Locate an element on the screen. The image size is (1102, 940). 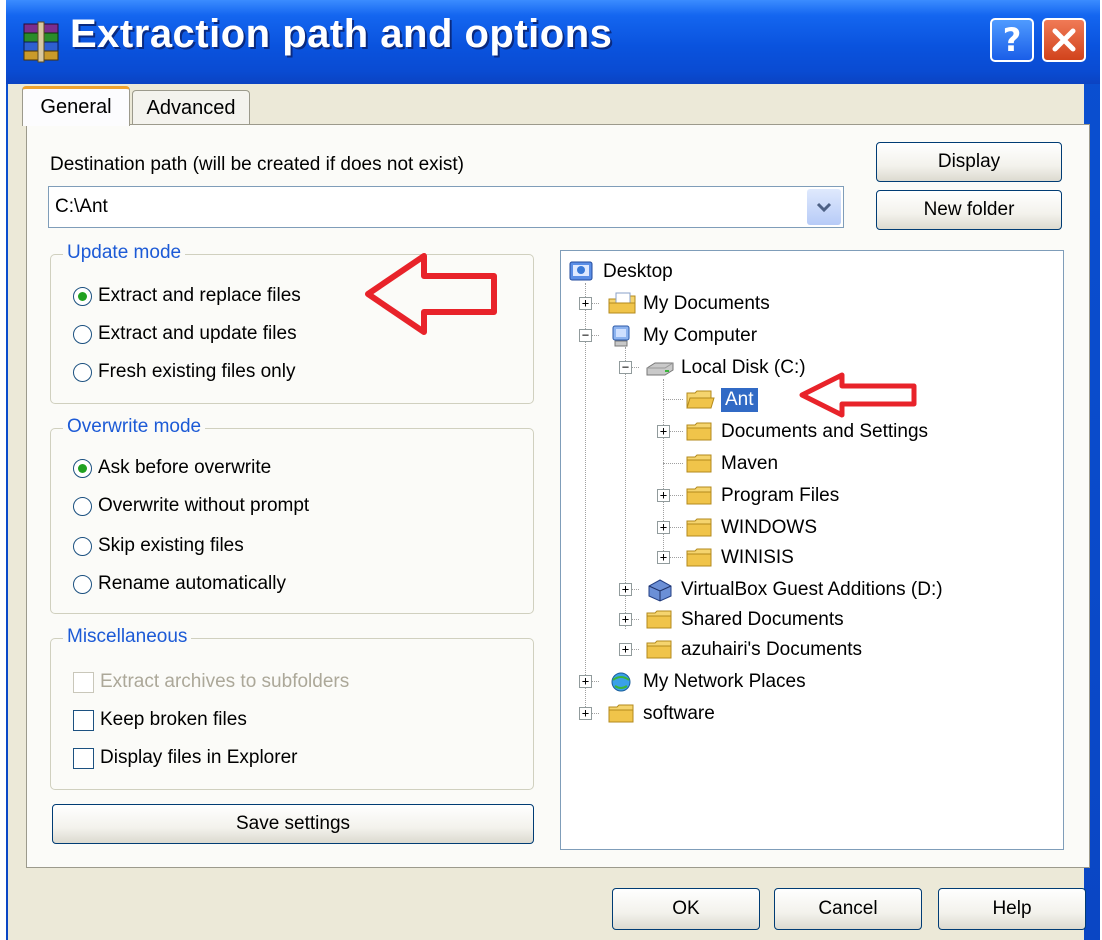
tree-item-label: Shared Documents is located at coordinates (762, 619).